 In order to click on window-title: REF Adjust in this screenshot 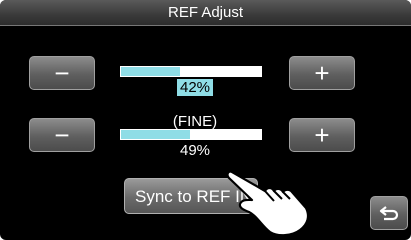, I will do `click(205, 13)`.